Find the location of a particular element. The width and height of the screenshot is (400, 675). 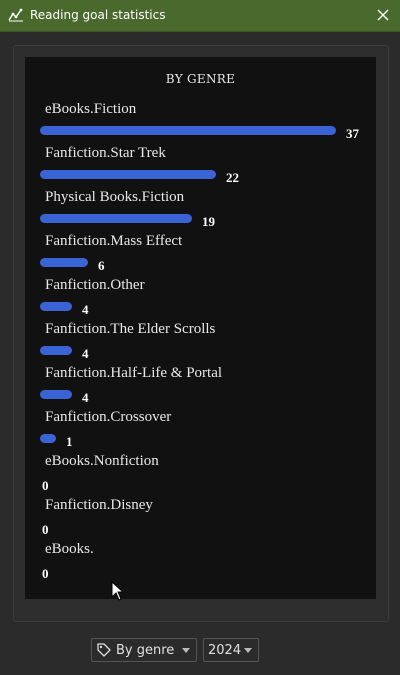

title-bar: Reading goal statistics is located at coordinates (200, 16).